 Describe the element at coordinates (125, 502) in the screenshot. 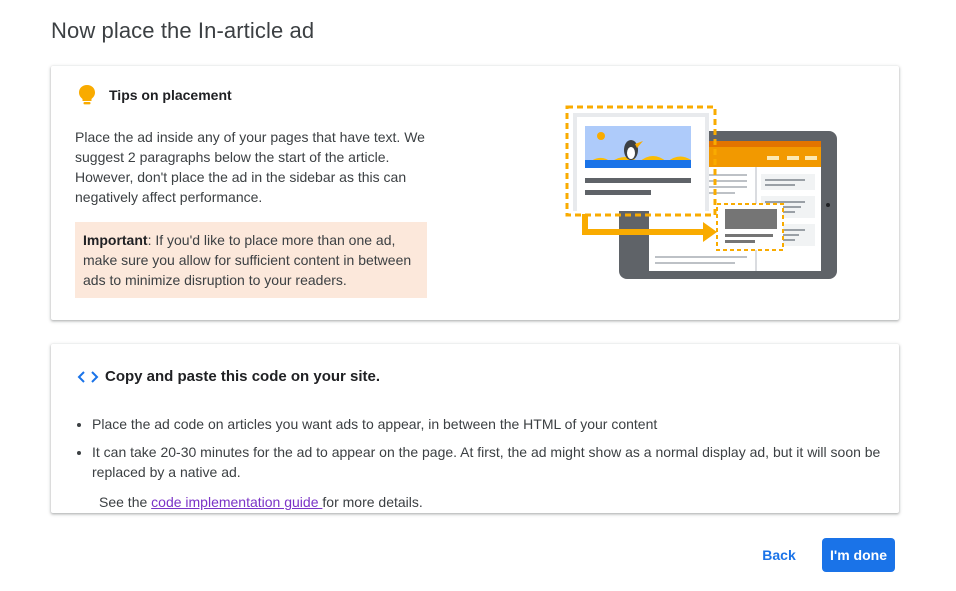

I see `see-more-prefix: See the` at that location.